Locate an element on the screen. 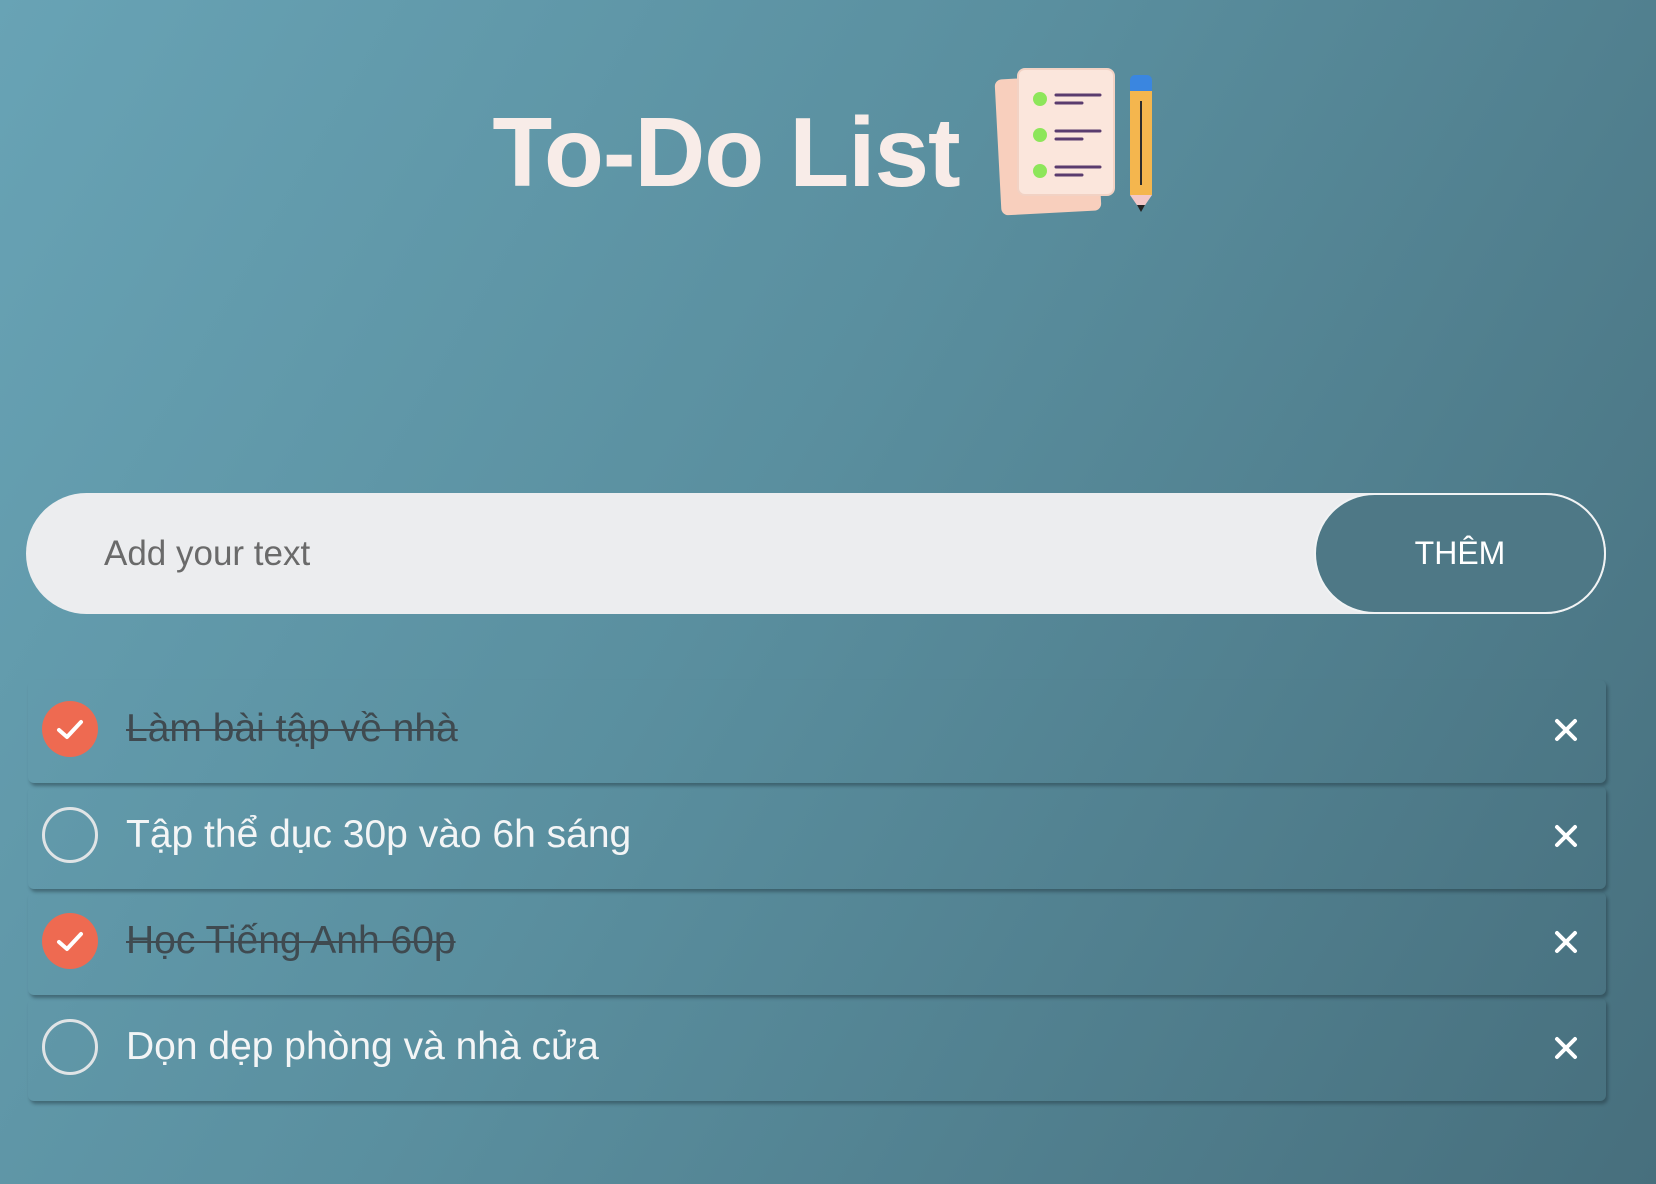 Image resolution: width=1656 pixels, height=1184 pixels. add-button: THÊM is located at coordinates (1460, 553).